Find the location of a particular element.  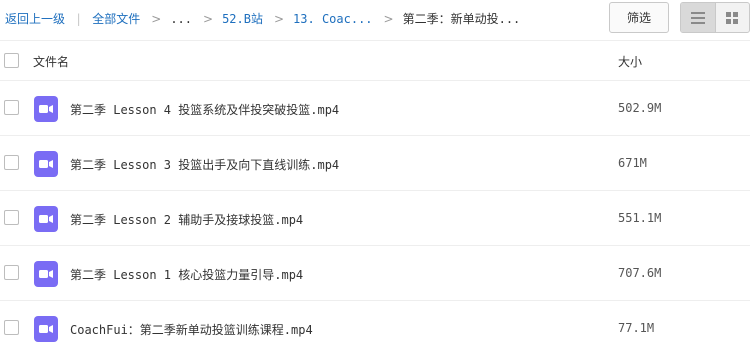

file-row: CoachFui：第二季新单动投篮训练课程.mp4 77.1M is located at coordinates (375, 326).